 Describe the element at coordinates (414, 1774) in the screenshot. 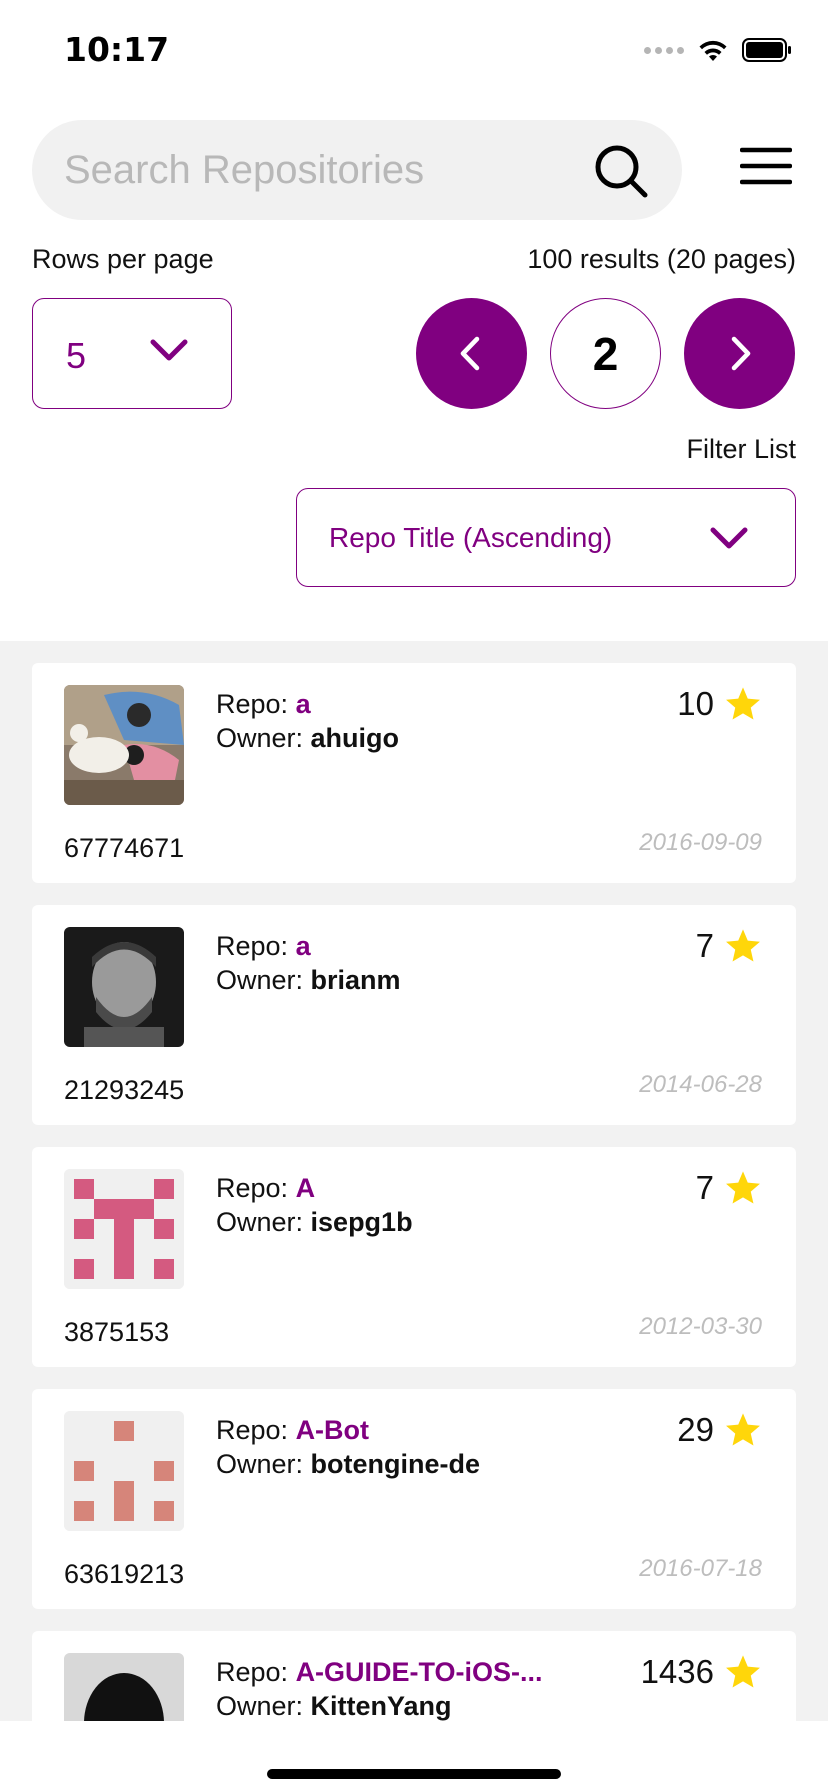

I see `home-indicator` at that location.